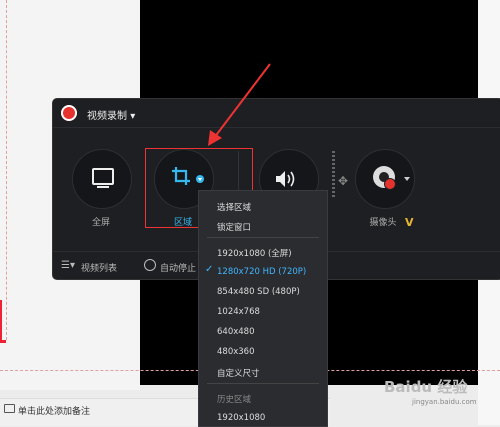  What do you see at coordinates (234, 207) in the screenshot?
I see `menu-item-select-region: 选择区域` at bounding box center [234, 207].